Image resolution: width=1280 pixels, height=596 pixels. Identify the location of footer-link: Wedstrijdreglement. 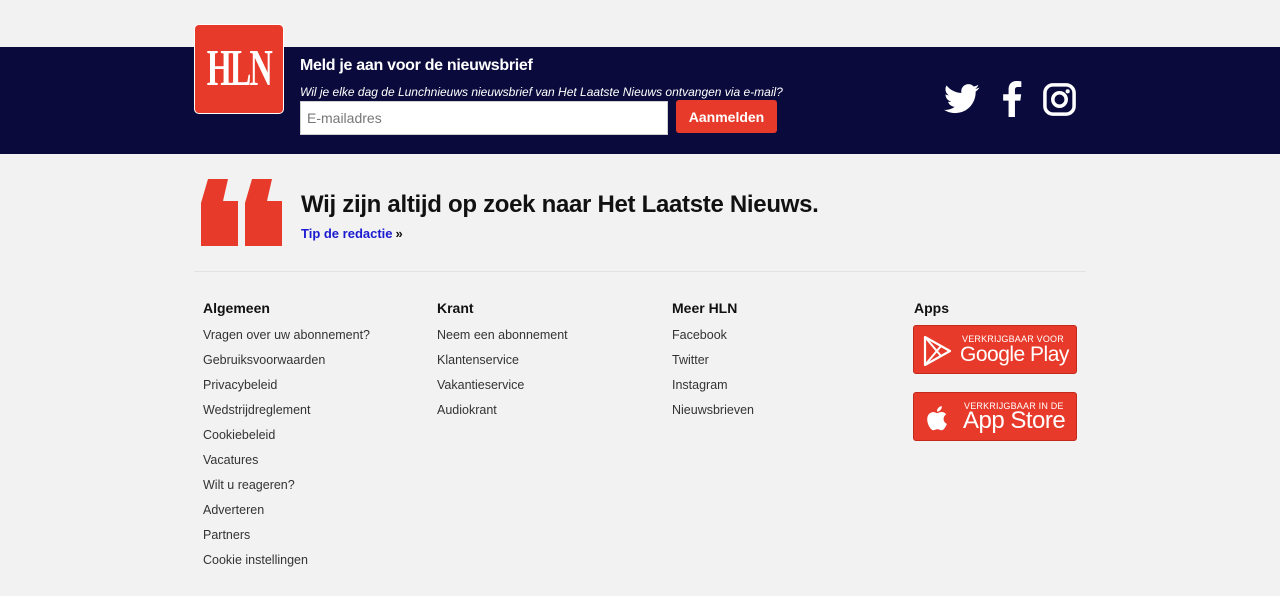
(286, 414).